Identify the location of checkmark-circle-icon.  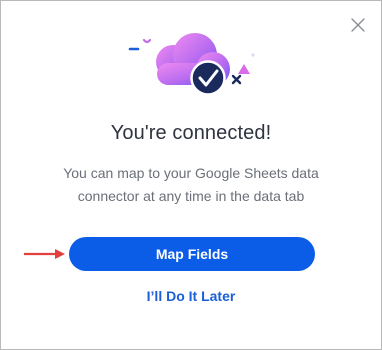
(208, 78).